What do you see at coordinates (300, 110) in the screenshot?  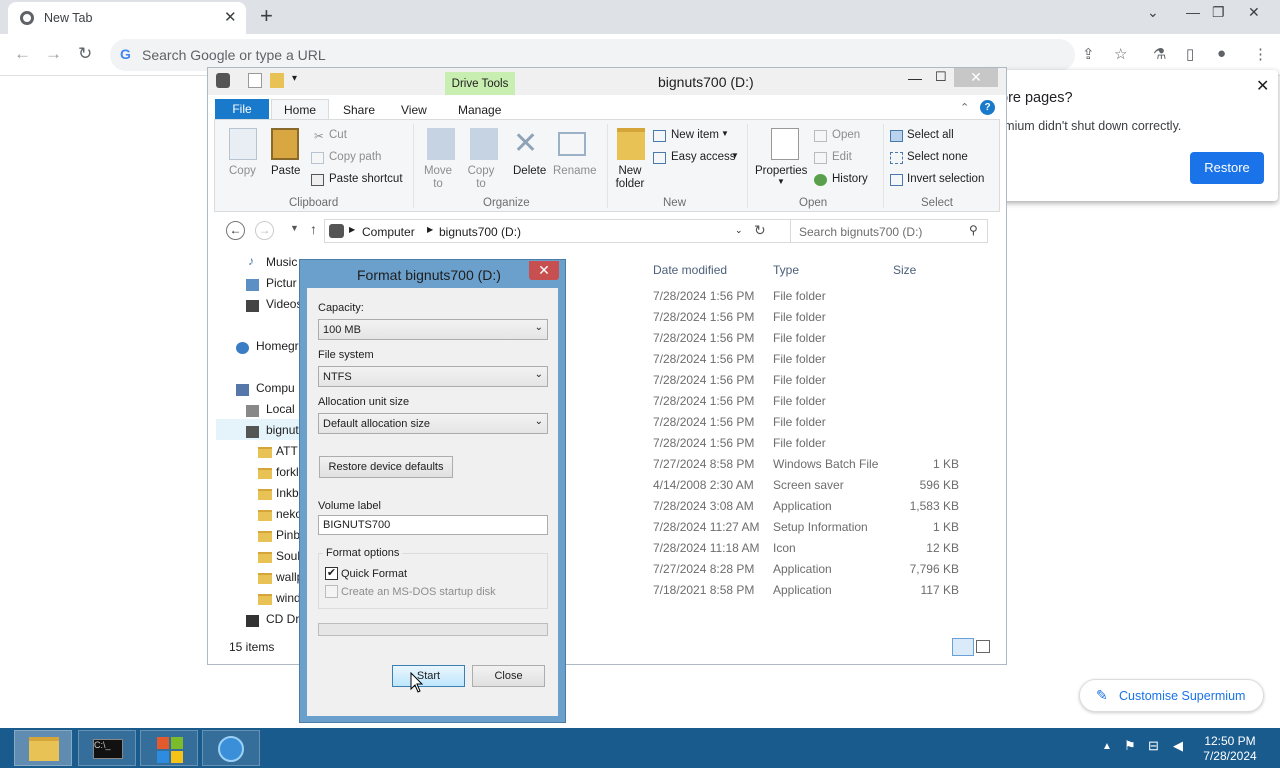 I see `tab-home: Home` at bounding box center [300, 110].